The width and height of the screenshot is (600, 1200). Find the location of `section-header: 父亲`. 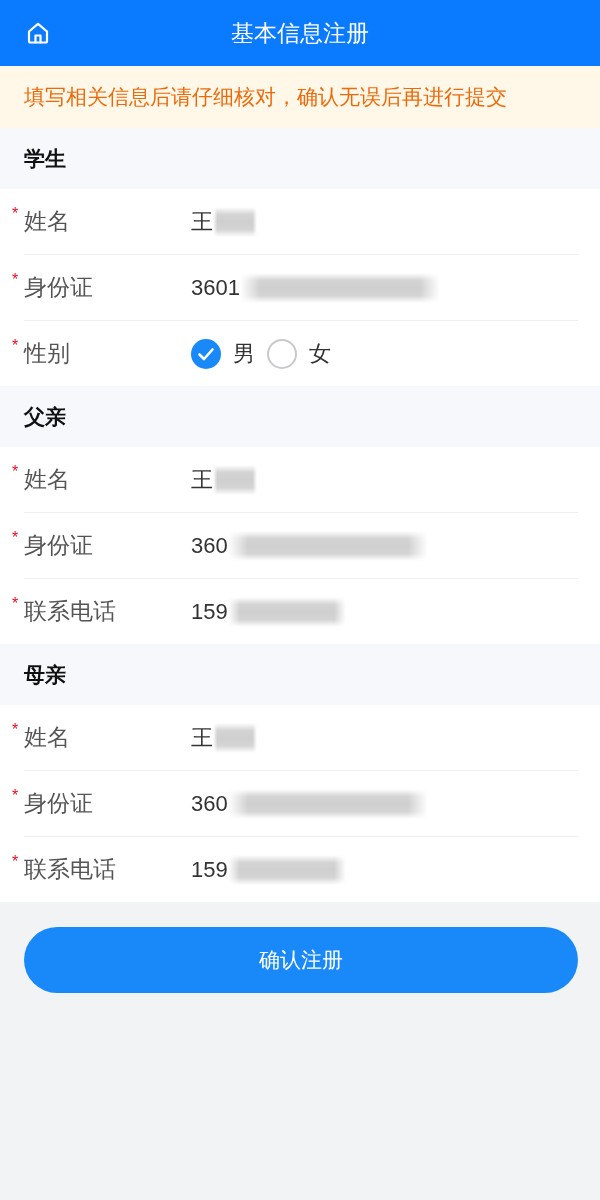

section-header: 父亲 is located at coordinates (300, 416).